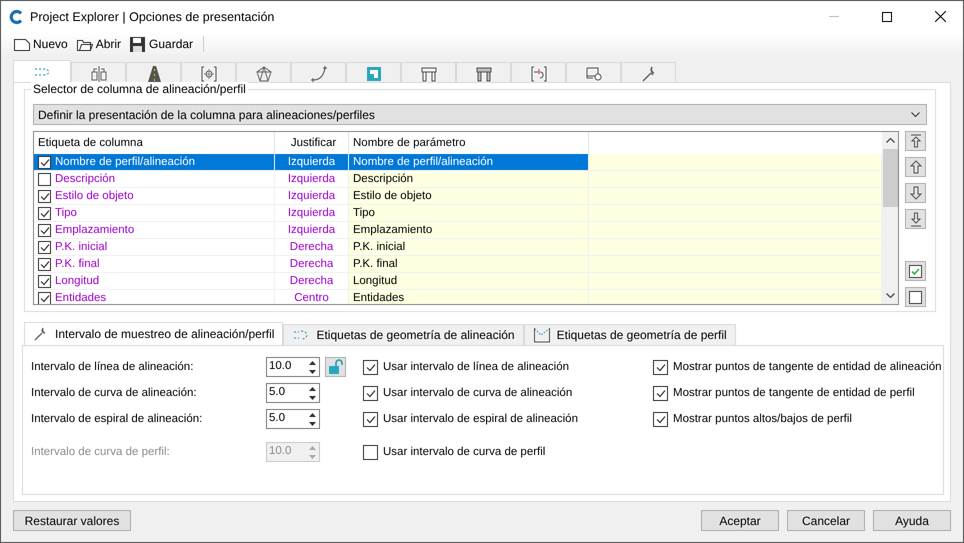  Describe the element at coordinates (834, 16) in the screenshot. I see `minimize-icon` at that location.